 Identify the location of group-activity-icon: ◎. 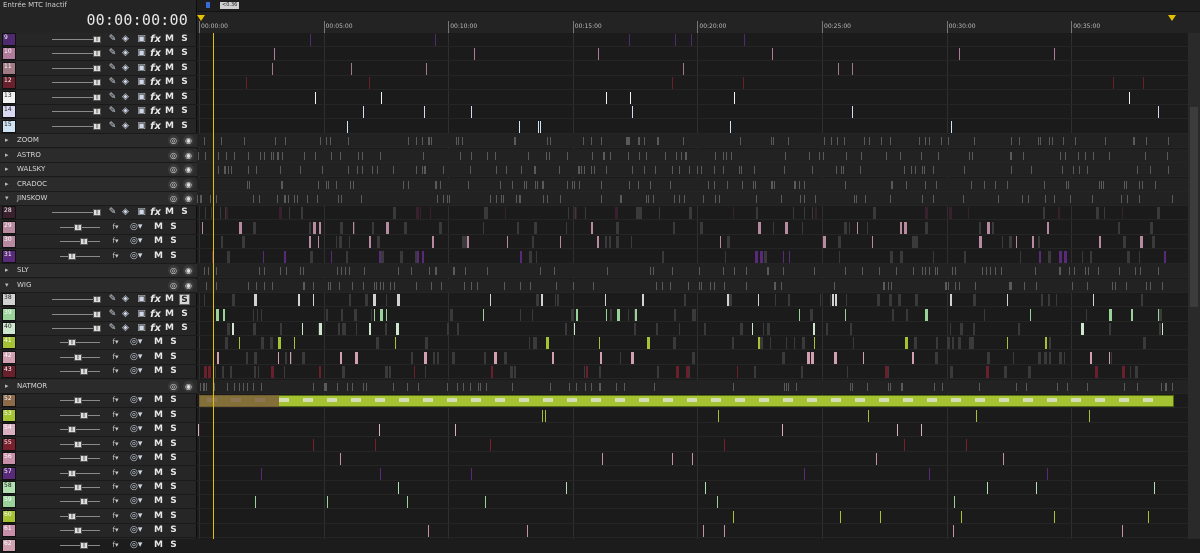
(173, 169).